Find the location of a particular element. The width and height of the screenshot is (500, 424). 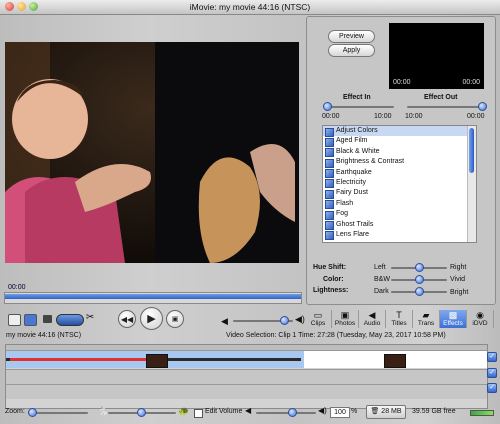

preview-button: Preview is located at coordinates (351, 36).